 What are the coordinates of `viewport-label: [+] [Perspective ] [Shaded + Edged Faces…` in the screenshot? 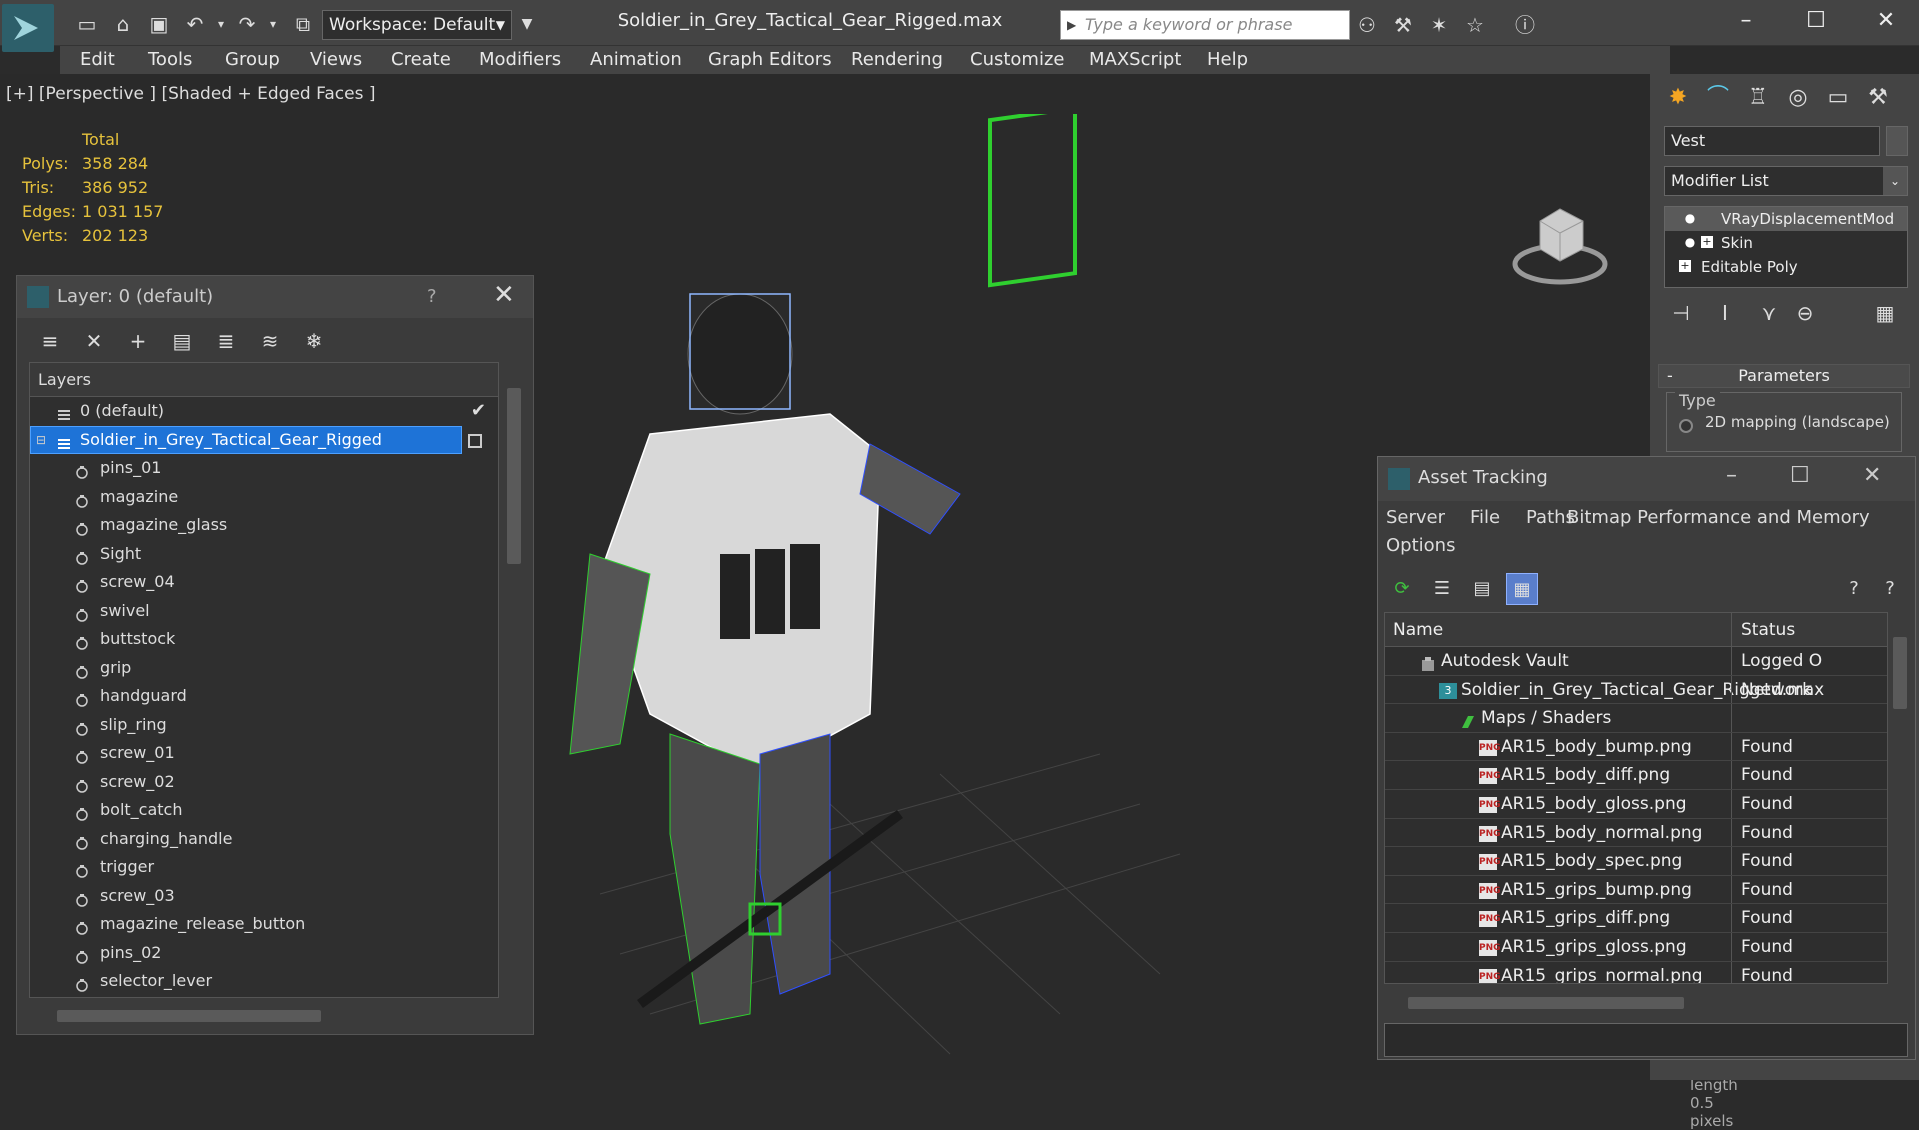 It's located at (190, 94).